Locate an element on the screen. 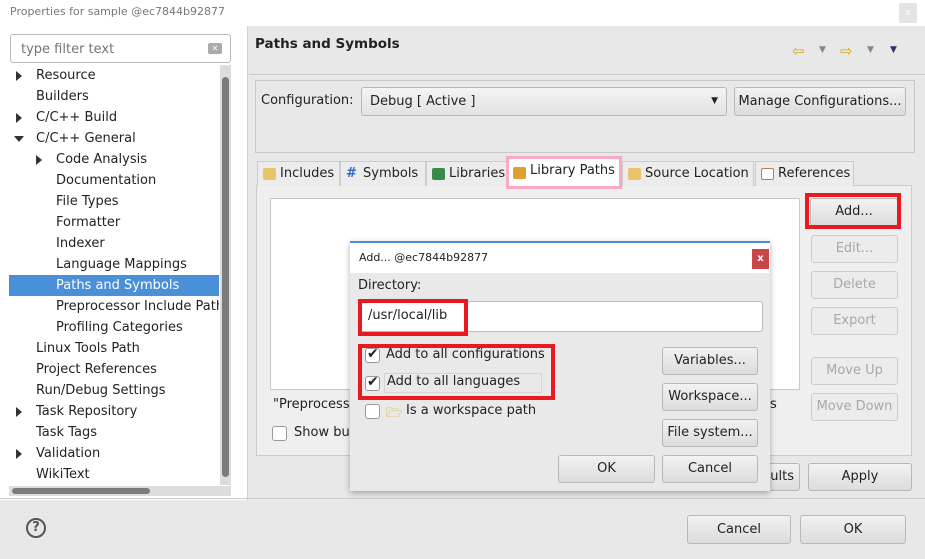  tree-item: C/C++ Build is located at coordinates (114, 117).